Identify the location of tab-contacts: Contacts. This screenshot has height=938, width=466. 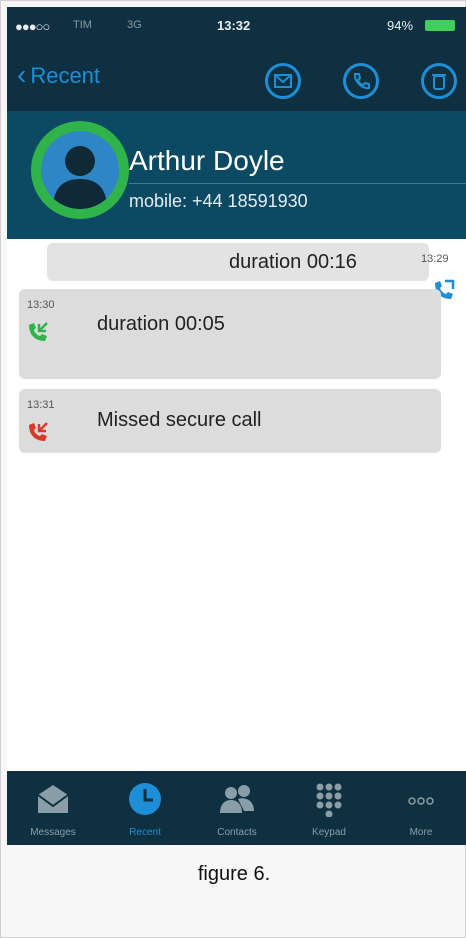
(237, 808).